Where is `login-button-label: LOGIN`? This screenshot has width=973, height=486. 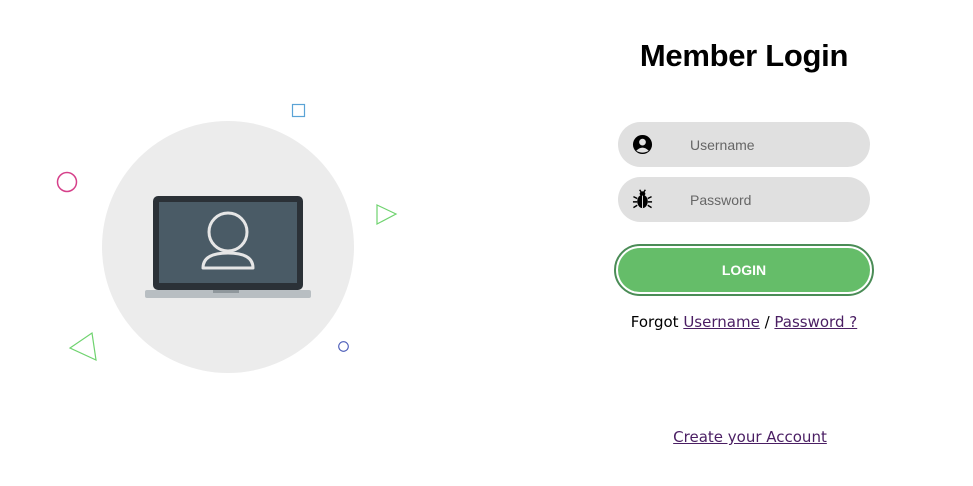 login-button-label: LOGIN is located at coordinates (744, 270).